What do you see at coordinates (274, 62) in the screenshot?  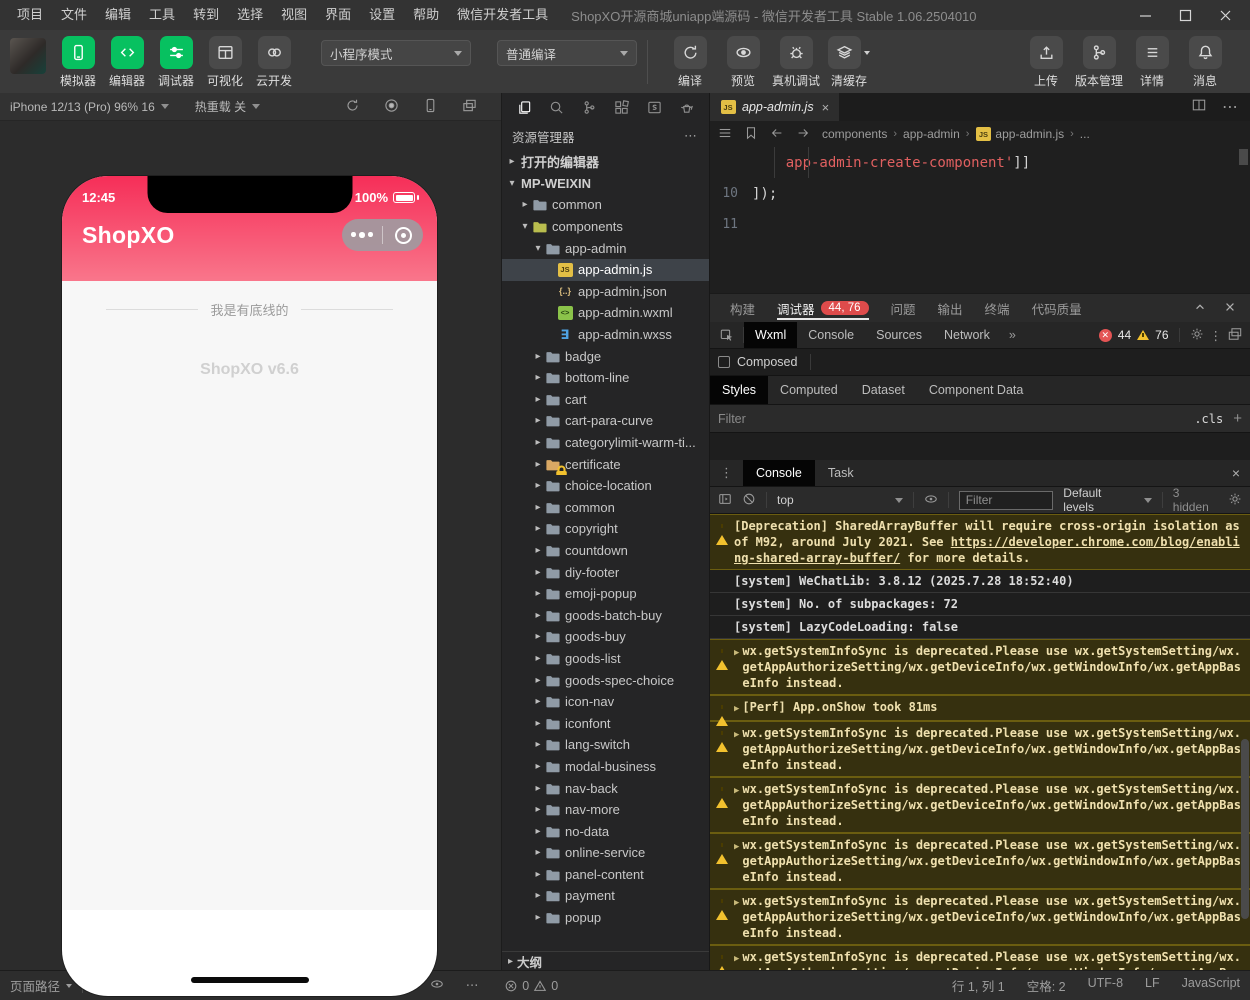 I see `toolbar-button-cloud: 云开发` at bounding box center [274, 62].